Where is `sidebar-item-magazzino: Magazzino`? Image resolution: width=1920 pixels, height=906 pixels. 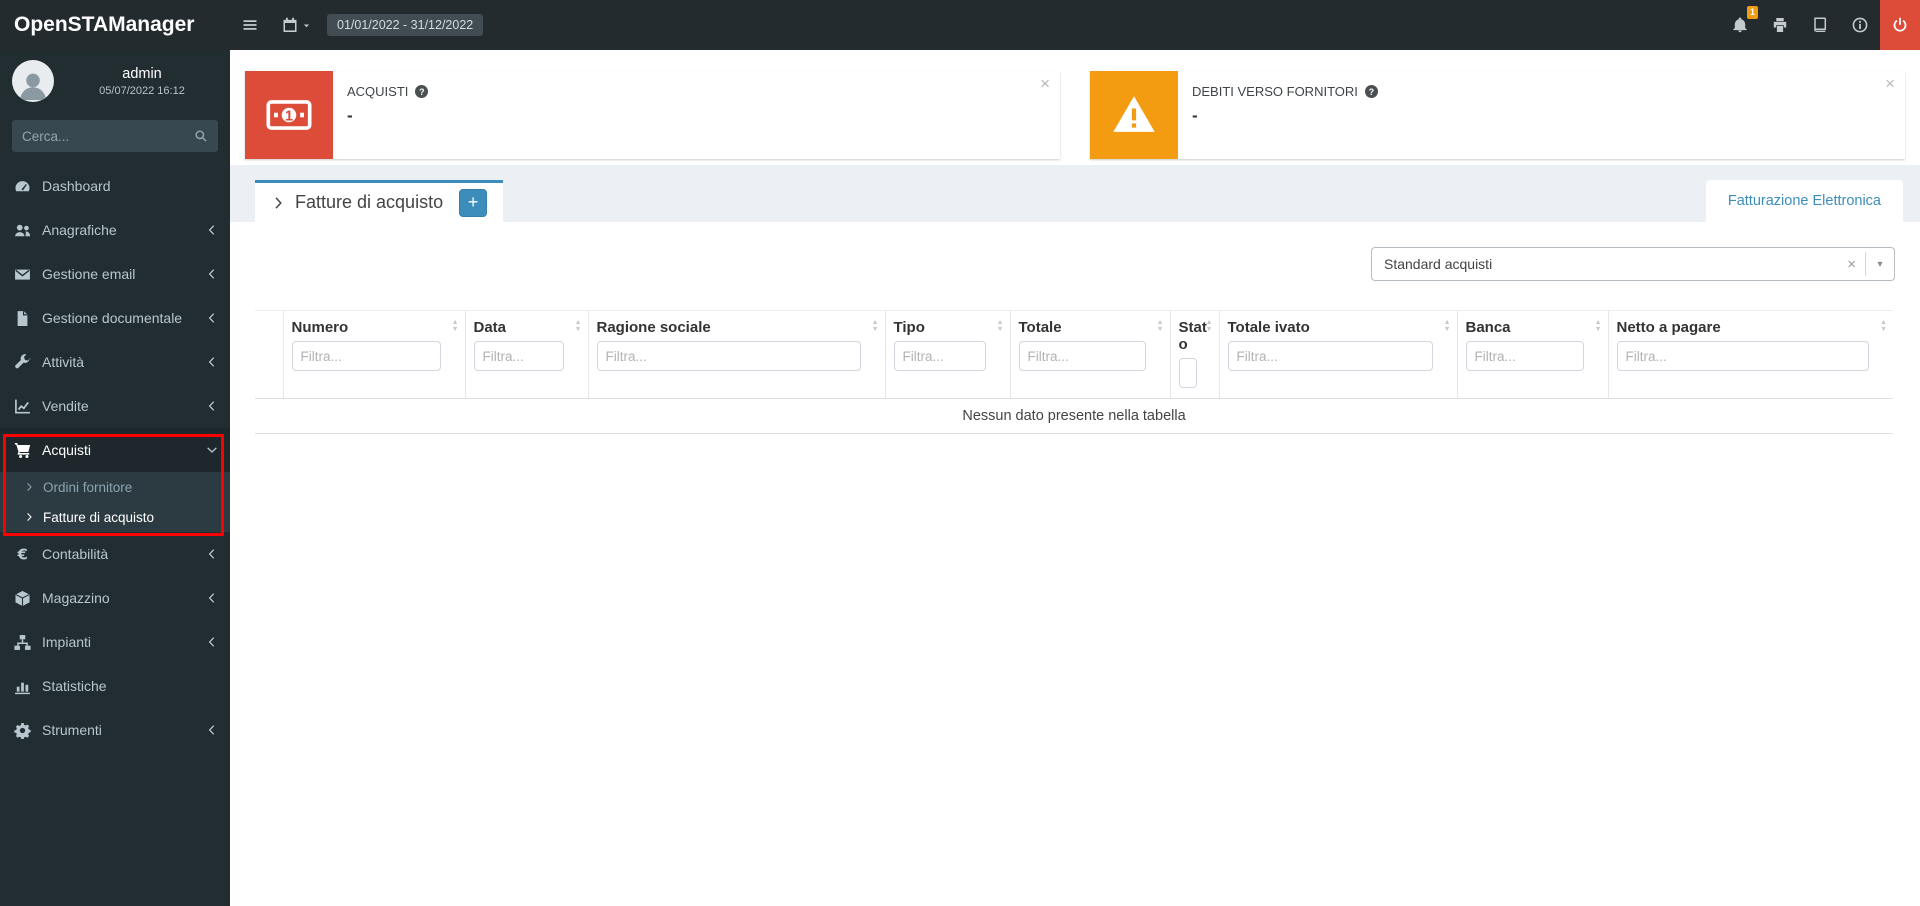 sidebar-item-magazzino: Magazzino is located at coordinates (115, 598).